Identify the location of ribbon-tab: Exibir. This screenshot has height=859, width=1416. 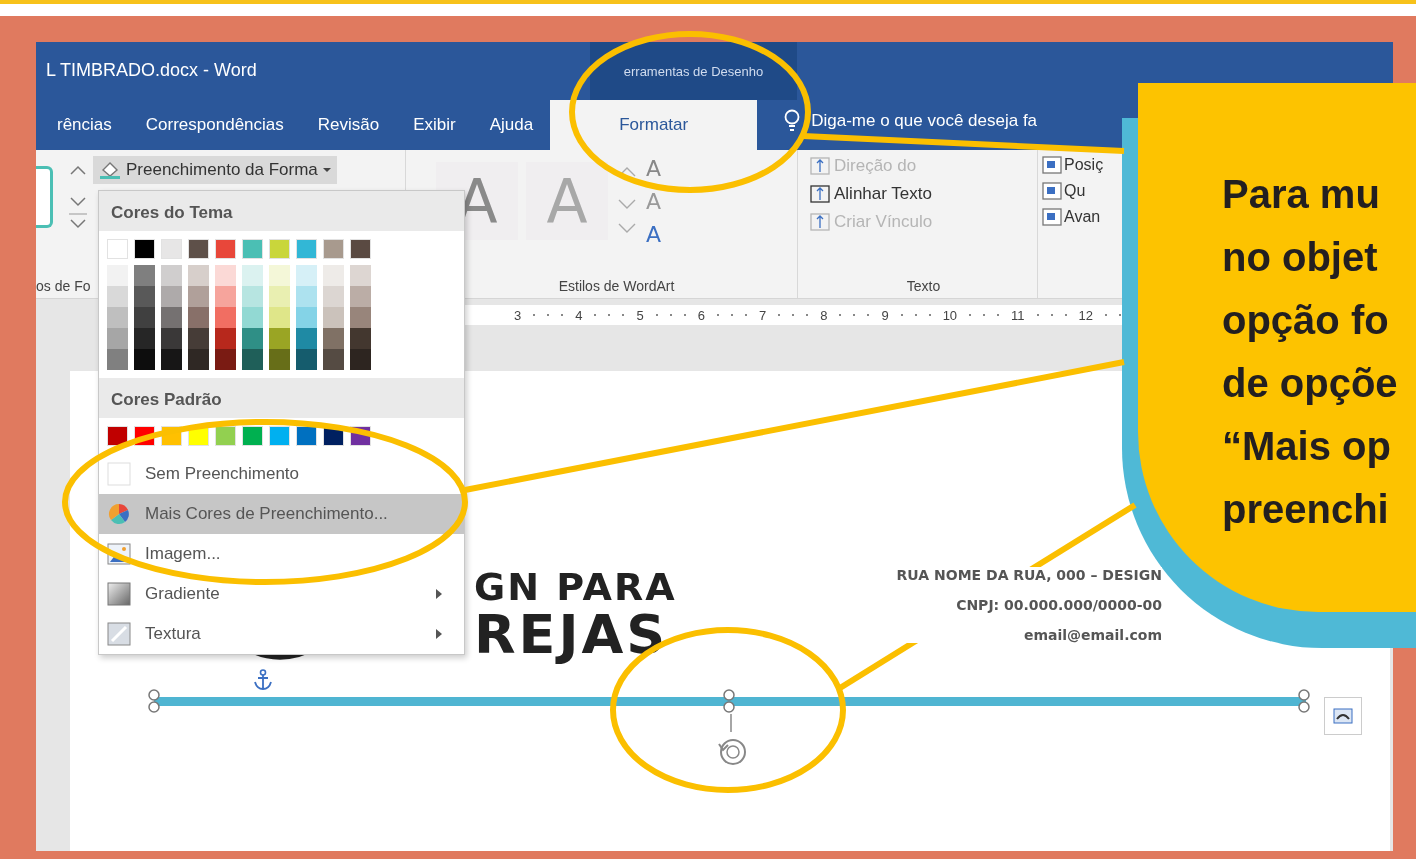
(434, 125).